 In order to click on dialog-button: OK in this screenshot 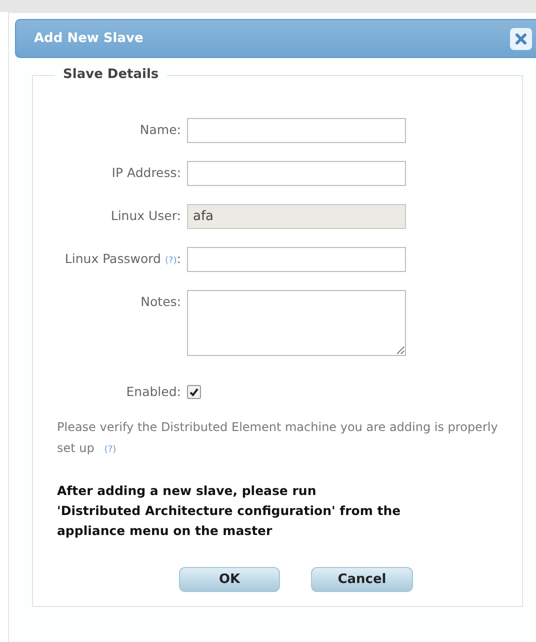, I will do `click(229, 579)`.